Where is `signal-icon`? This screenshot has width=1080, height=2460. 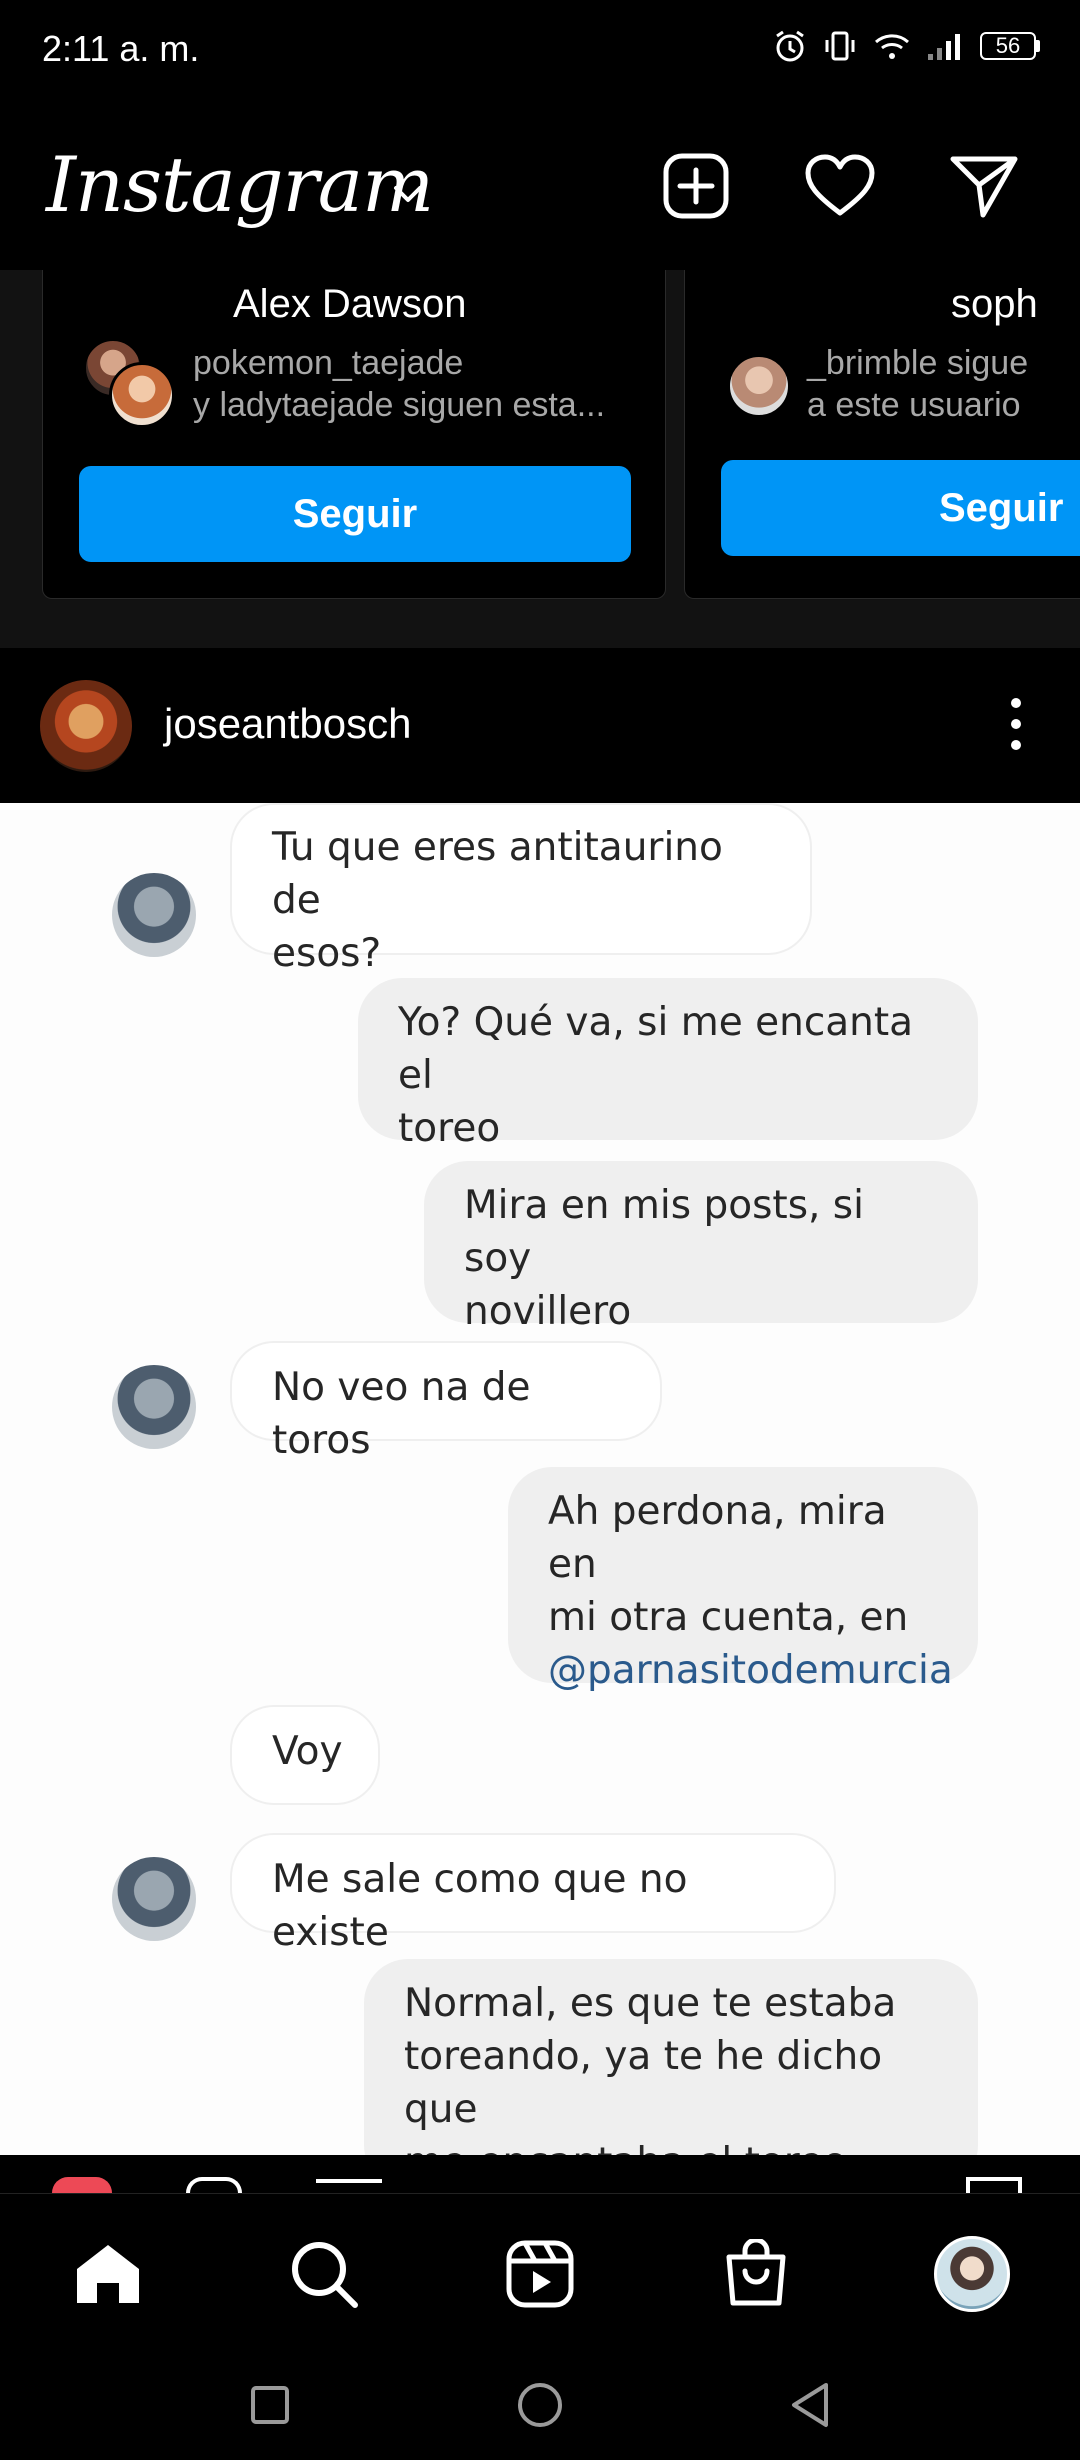
signal-icon is located at coordinates (944, 47).